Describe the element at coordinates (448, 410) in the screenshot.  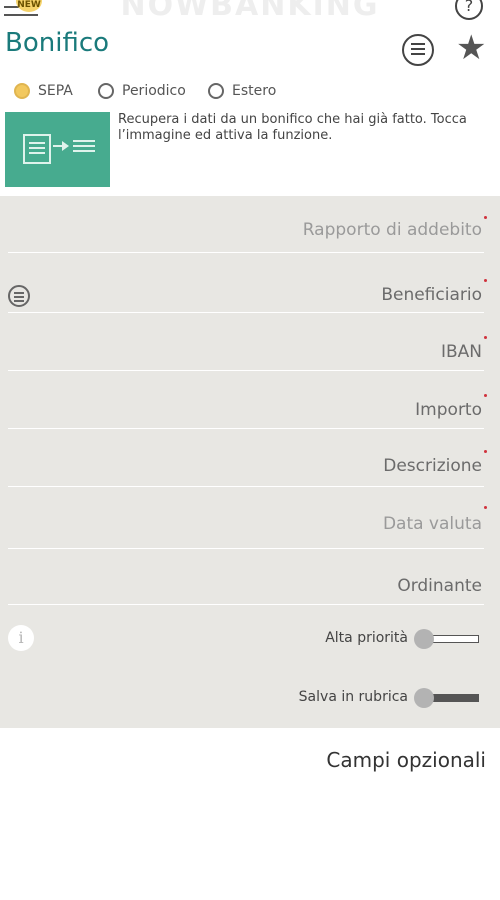
I see `field-label: Importo` at that location.